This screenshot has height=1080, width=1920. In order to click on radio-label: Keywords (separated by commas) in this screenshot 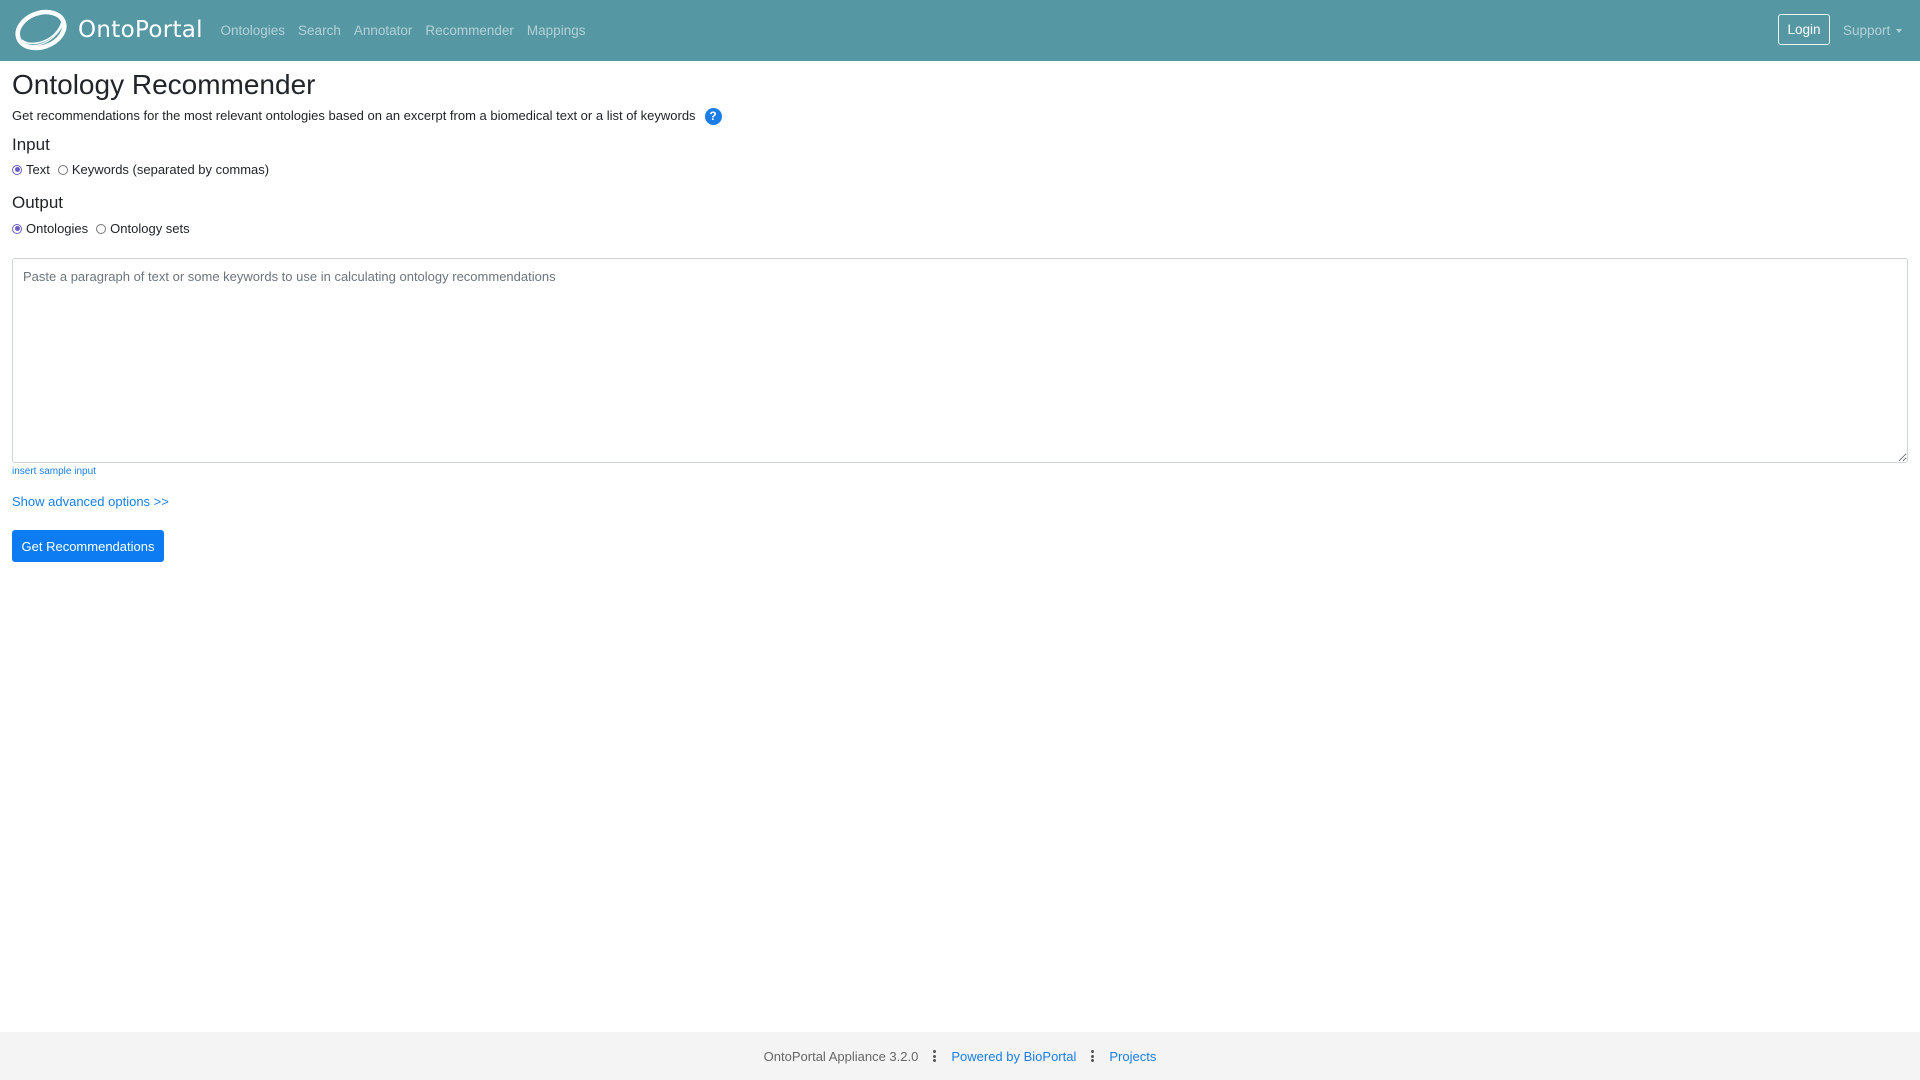, I will do `click(170, 169)`.